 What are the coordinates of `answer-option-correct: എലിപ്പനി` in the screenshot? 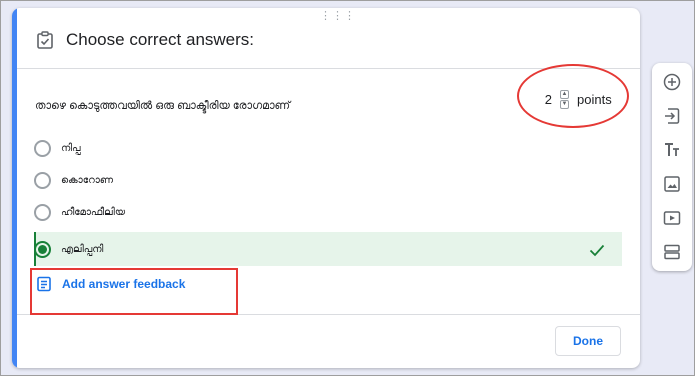 It's located at (68, 249).